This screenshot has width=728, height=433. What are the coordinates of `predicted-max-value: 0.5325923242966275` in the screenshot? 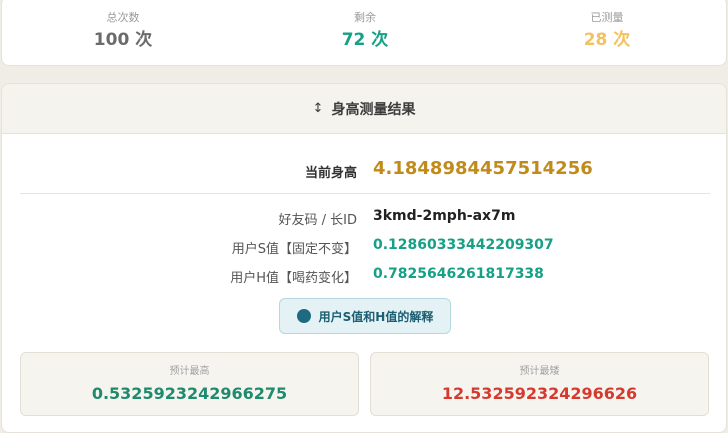 It's located at (189, 393).